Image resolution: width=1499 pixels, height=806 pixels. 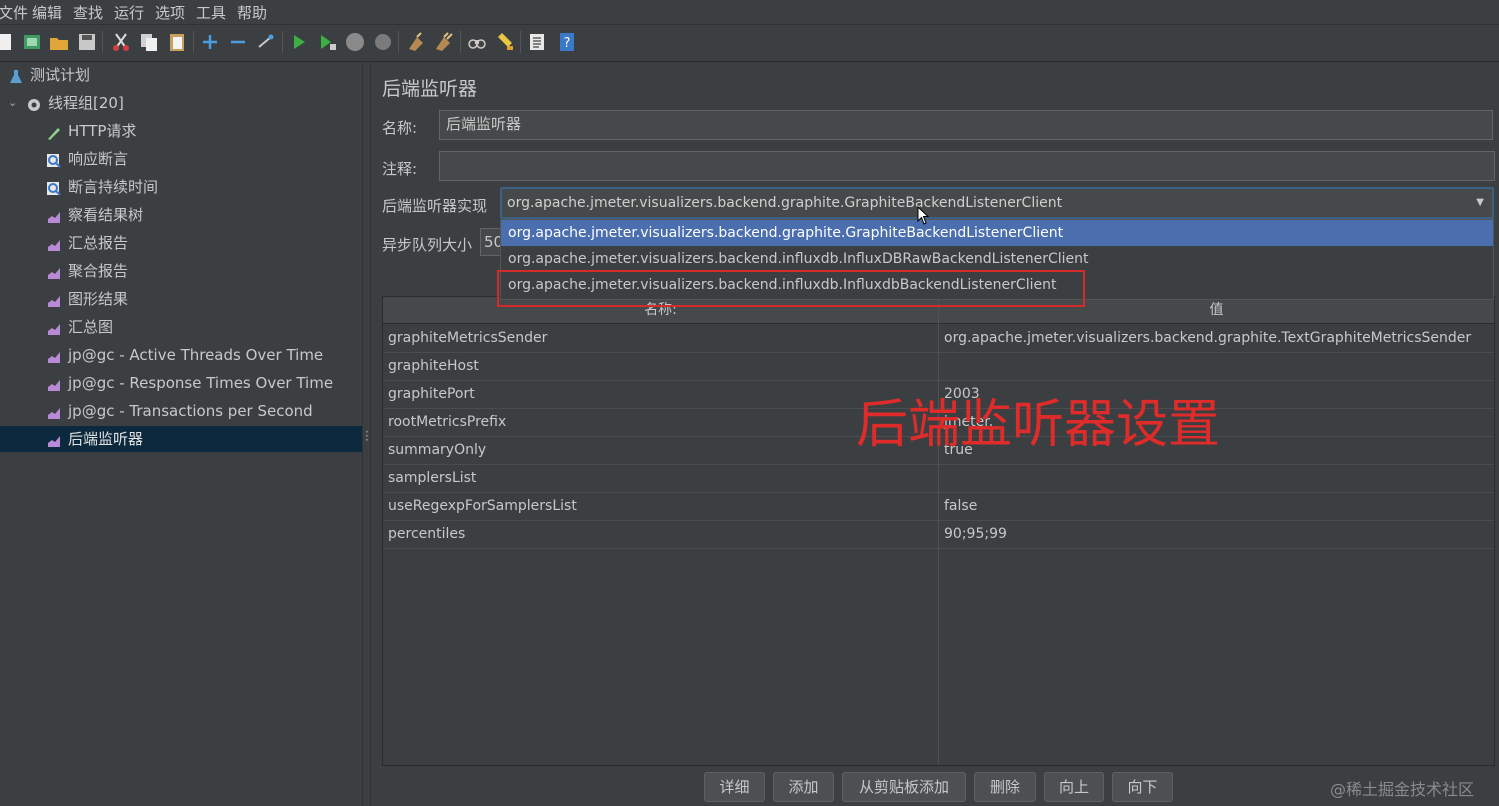 What do you see at coordinates (660, 450) in the screenshot?
I see `param-name-cell: summaryOnly` at bounding box center [660, 450].